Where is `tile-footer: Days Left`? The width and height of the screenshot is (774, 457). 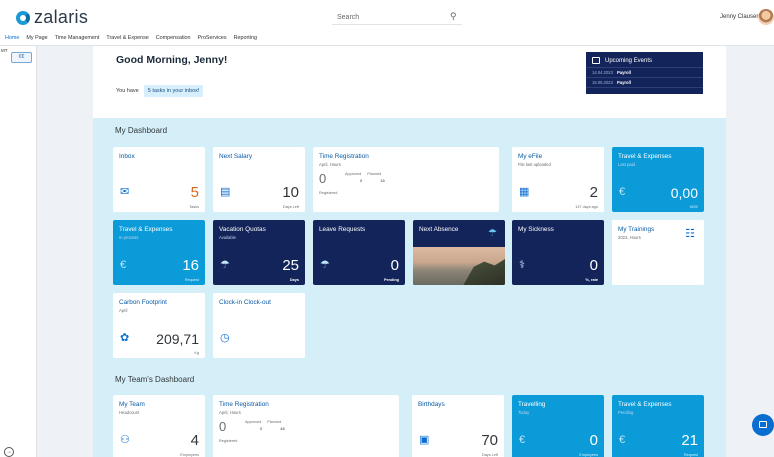
tile-footer: Days Left is located at coordinates (290, 207).